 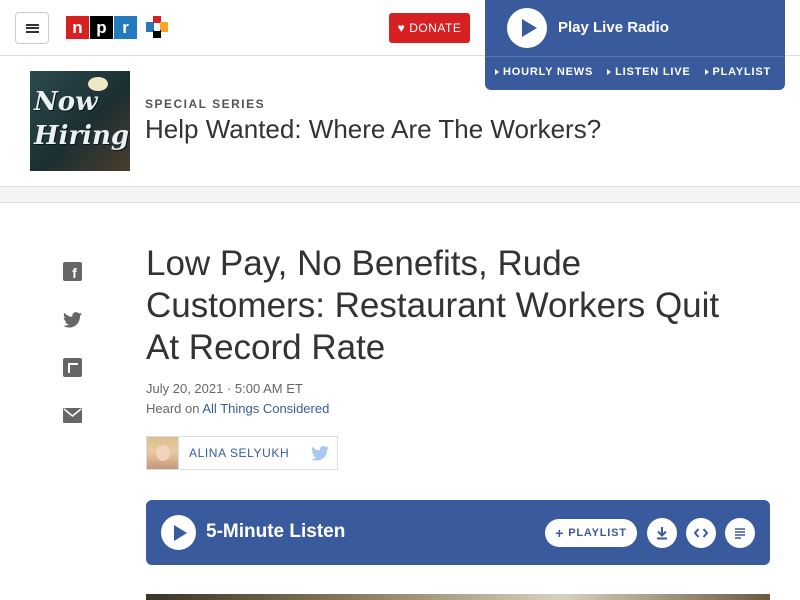 I want to click on donate-label: DONATE, so click(x=435, y=28).